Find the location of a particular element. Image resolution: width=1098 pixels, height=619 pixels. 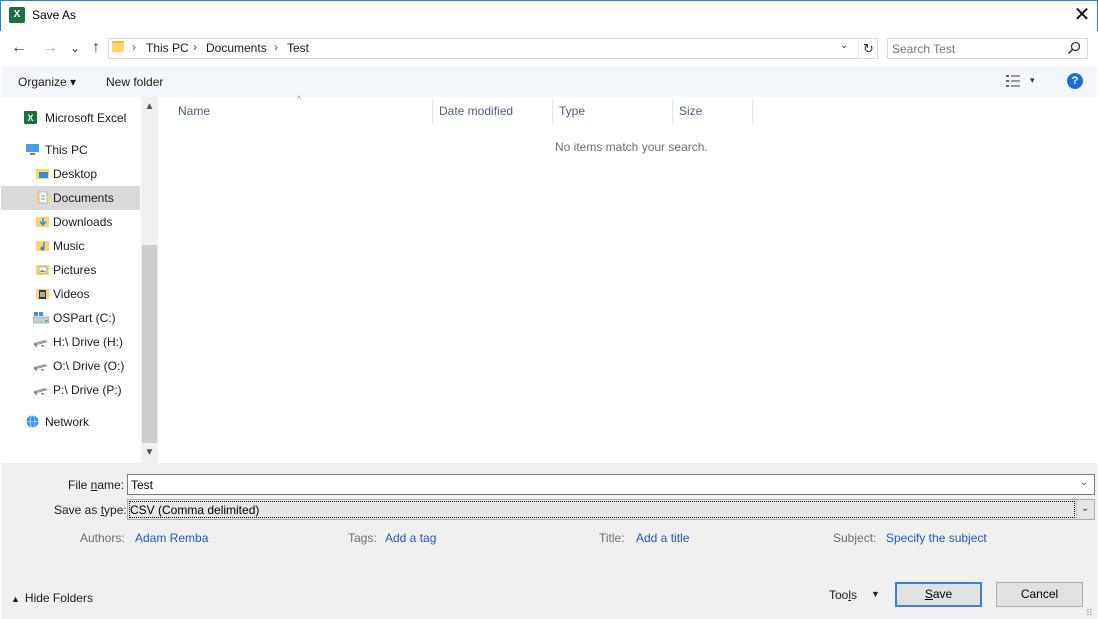

videos-folder-icon is located at coordinates (42, 294).